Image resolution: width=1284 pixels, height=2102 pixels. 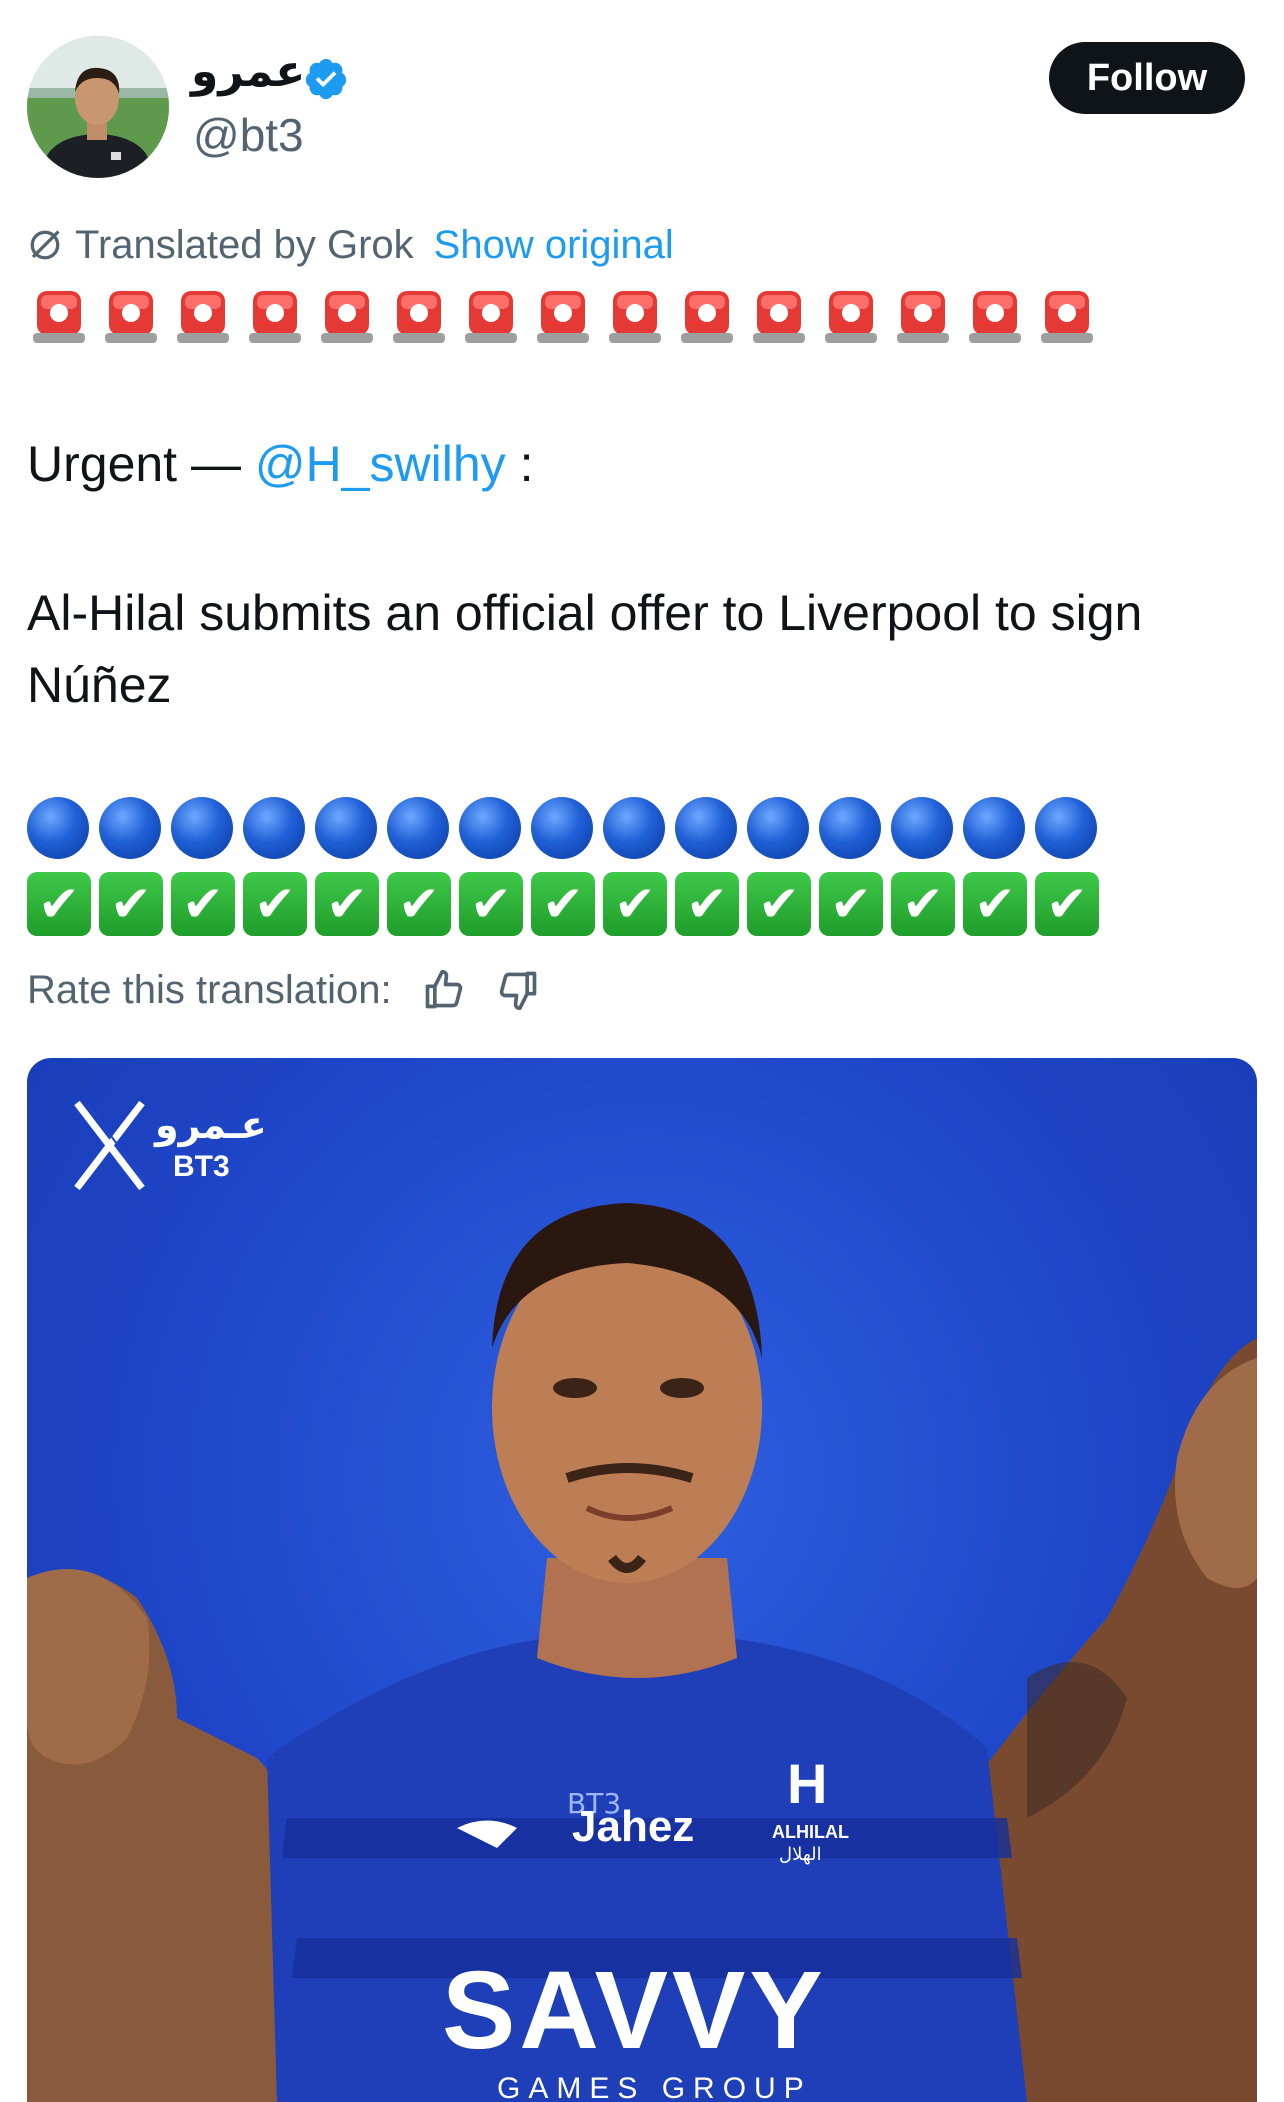 I want to click on rate-translation-label: Rate this translation:, so click(x=209, y=989).